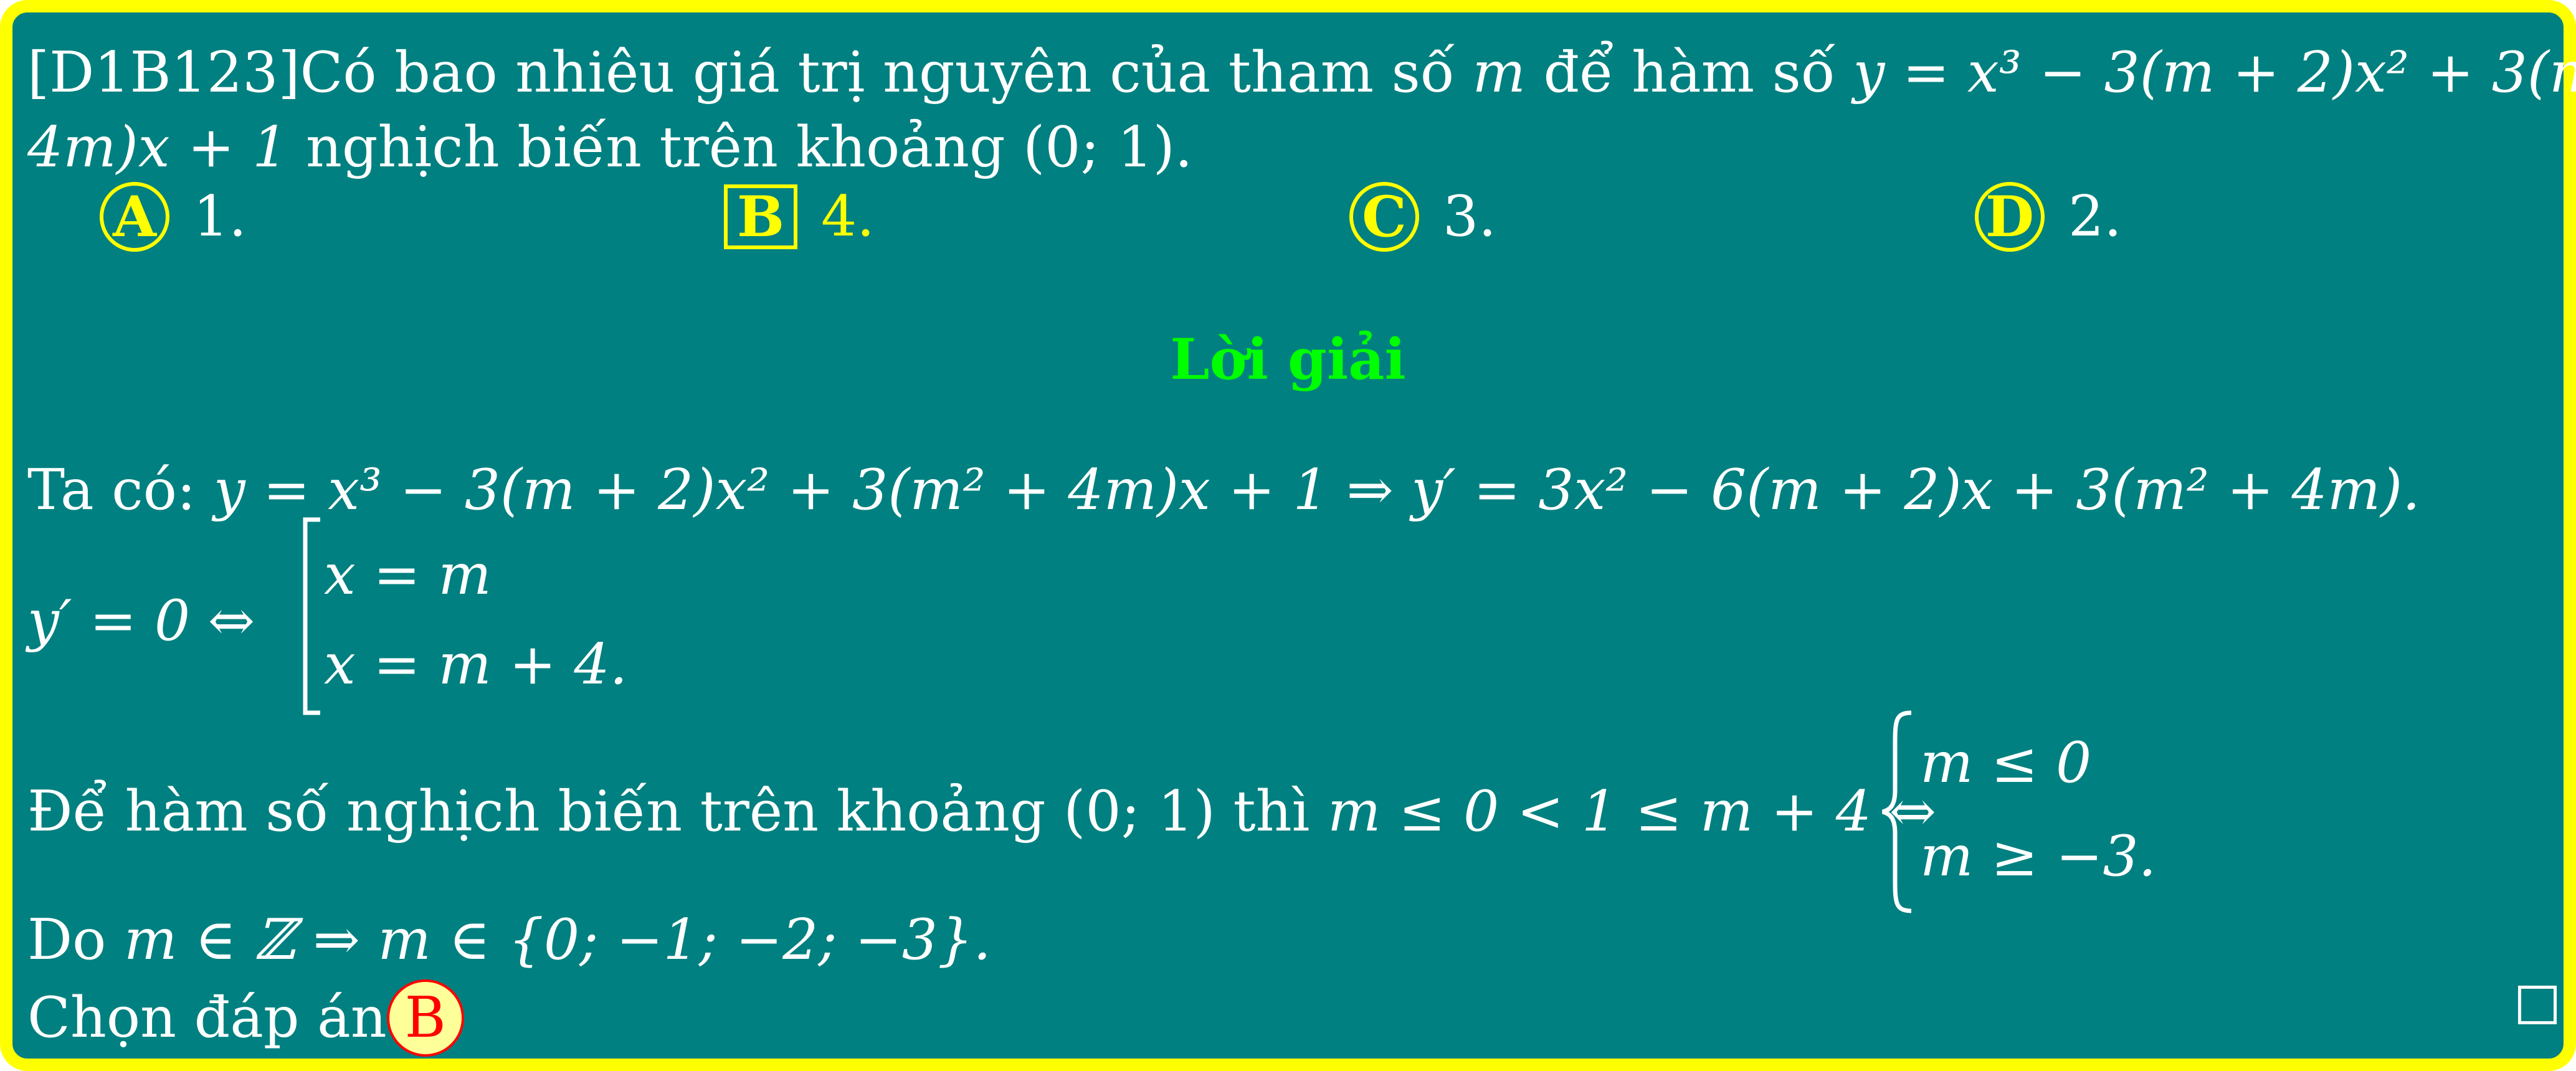 The image size is (2576, 1071). What do you see at coordinates (75, 940) in the screenshot?
I see `solution-line-4-prefix: Do` at bounding box center [75, 940].